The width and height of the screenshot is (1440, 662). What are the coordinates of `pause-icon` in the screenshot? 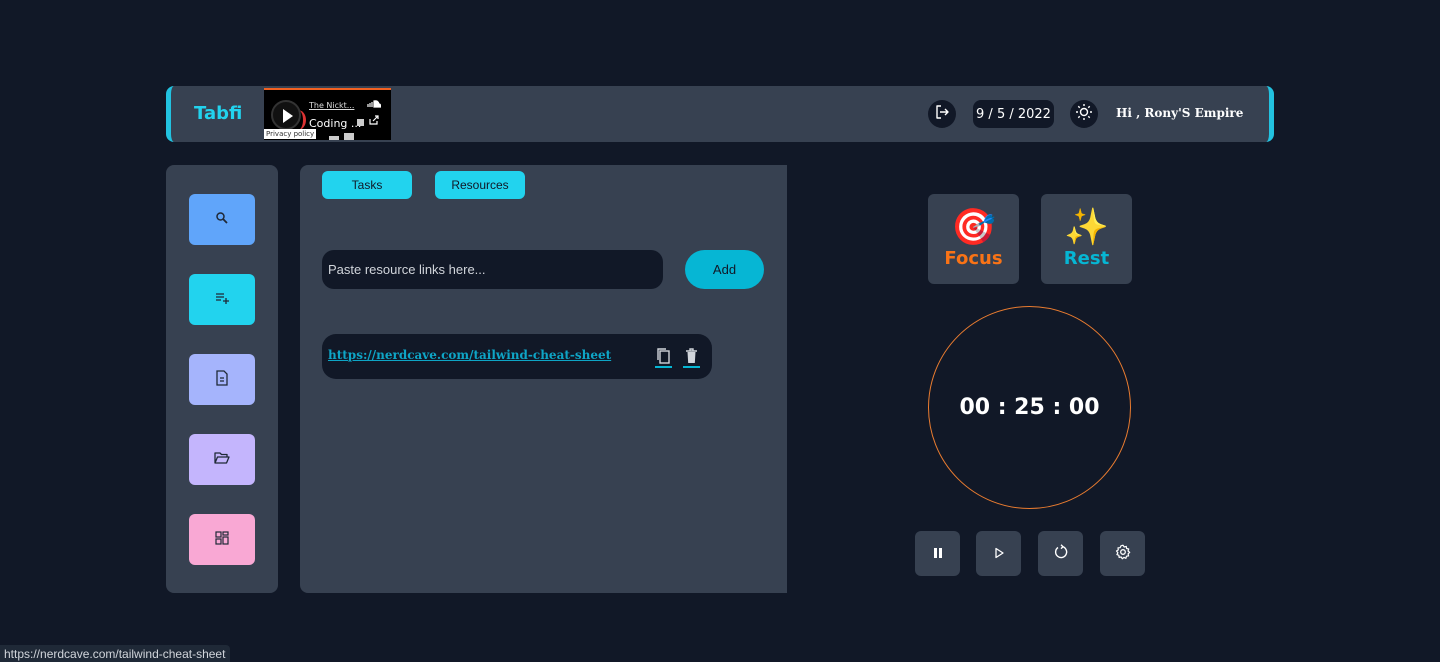 It's located at (938, 553).